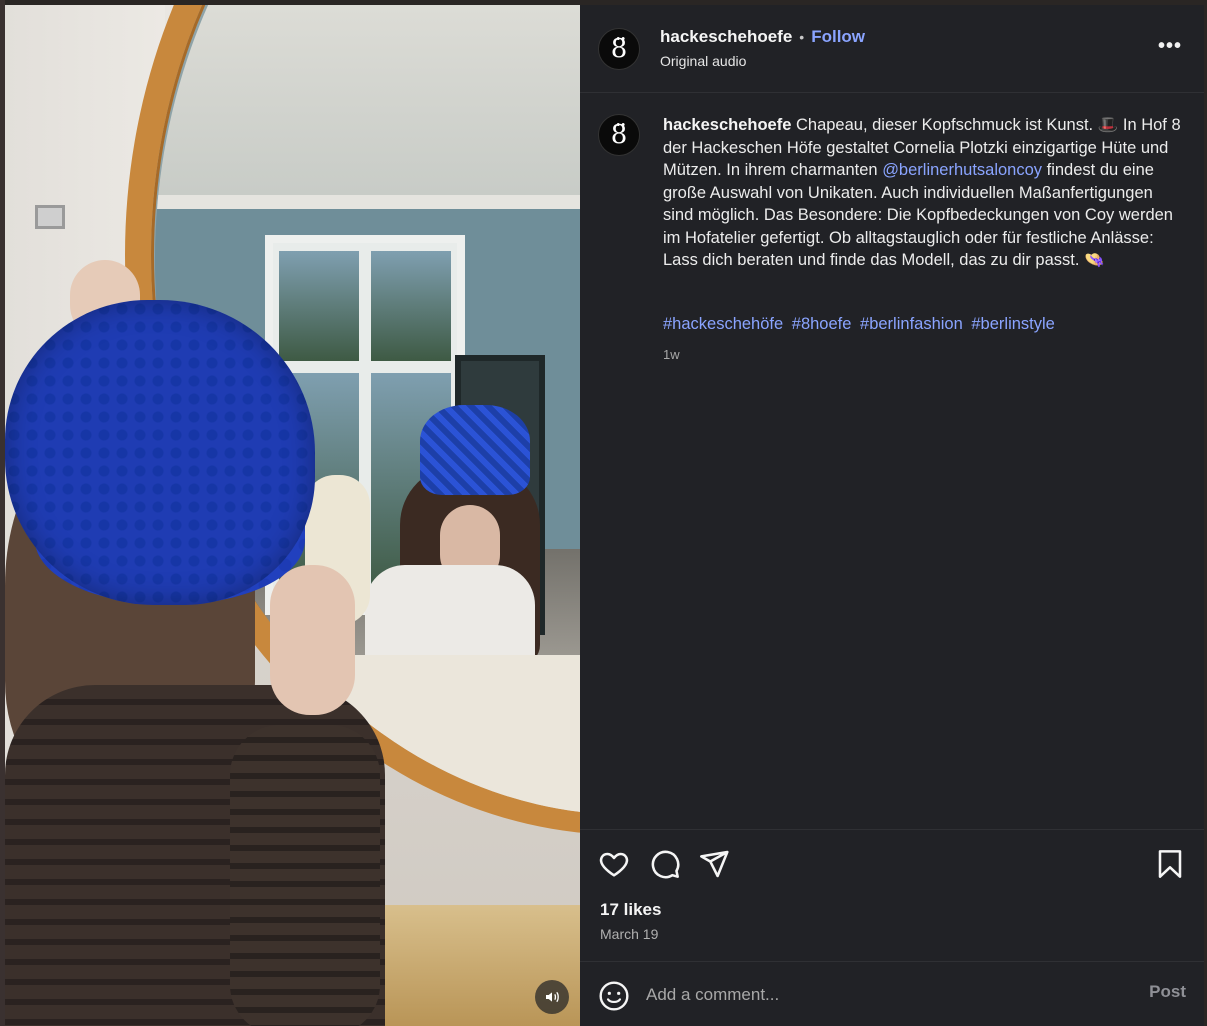  What do you see at coordinates (671, 354) in the screenshot?
I see `caption-age: 1w` at bounding box center [671, 354].